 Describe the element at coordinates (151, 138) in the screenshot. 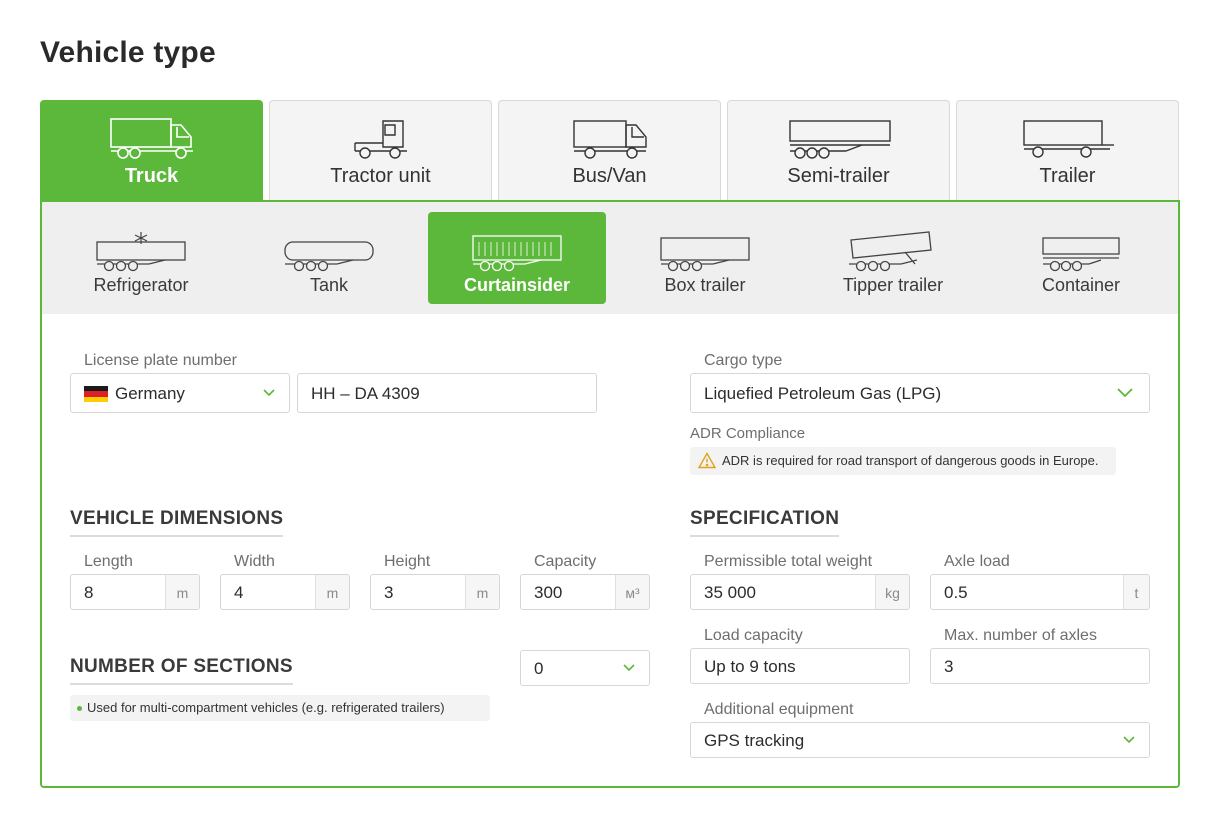

I see `truck-icon` at that location.